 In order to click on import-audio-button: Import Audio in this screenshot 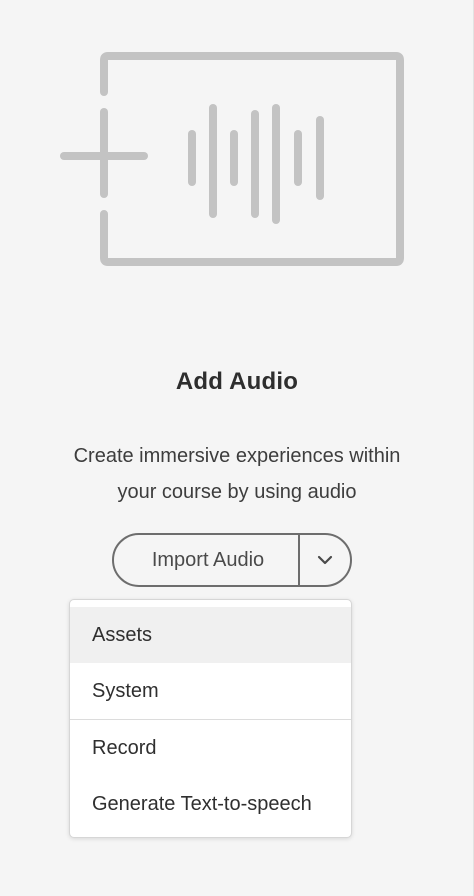, I will do `click(207, 560)`.